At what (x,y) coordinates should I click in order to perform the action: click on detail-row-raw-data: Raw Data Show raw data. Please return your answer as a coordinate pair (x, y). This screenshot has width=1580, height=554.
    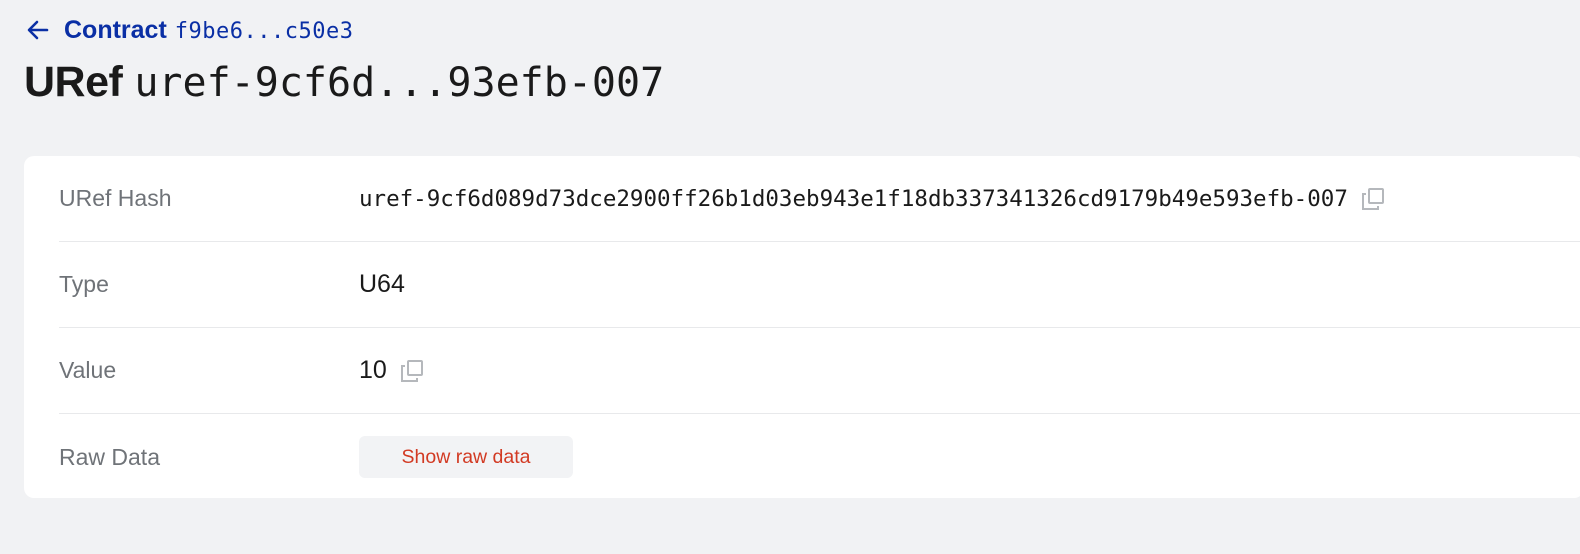
    Looking at the image, I should click on (819, 457).